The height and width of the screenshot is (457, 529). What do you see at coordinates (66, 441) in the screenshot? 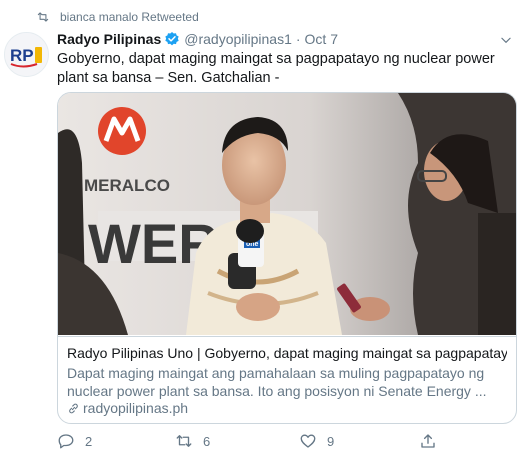
I see `reply-icon` at bounding box center [66, 441].